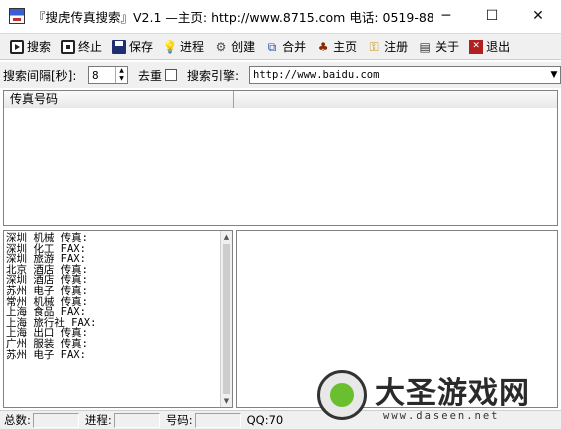 Image resolution: width=561 pixels, height=429 pixels. Describe the element at coordinates (98, 420) in the screenshot. I see `progress-label: 进程:` at that location.